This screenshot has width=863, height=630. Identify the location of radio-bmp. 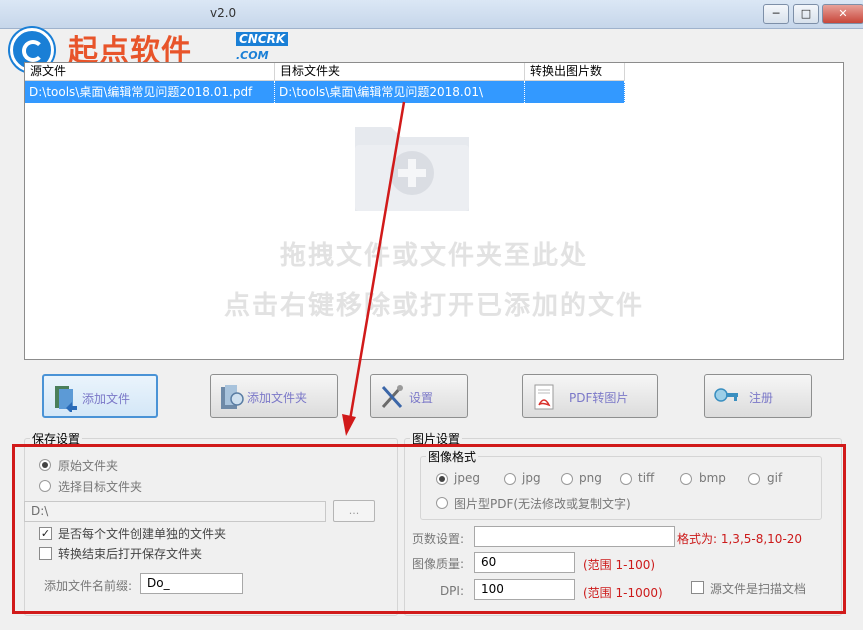
(686, 479).